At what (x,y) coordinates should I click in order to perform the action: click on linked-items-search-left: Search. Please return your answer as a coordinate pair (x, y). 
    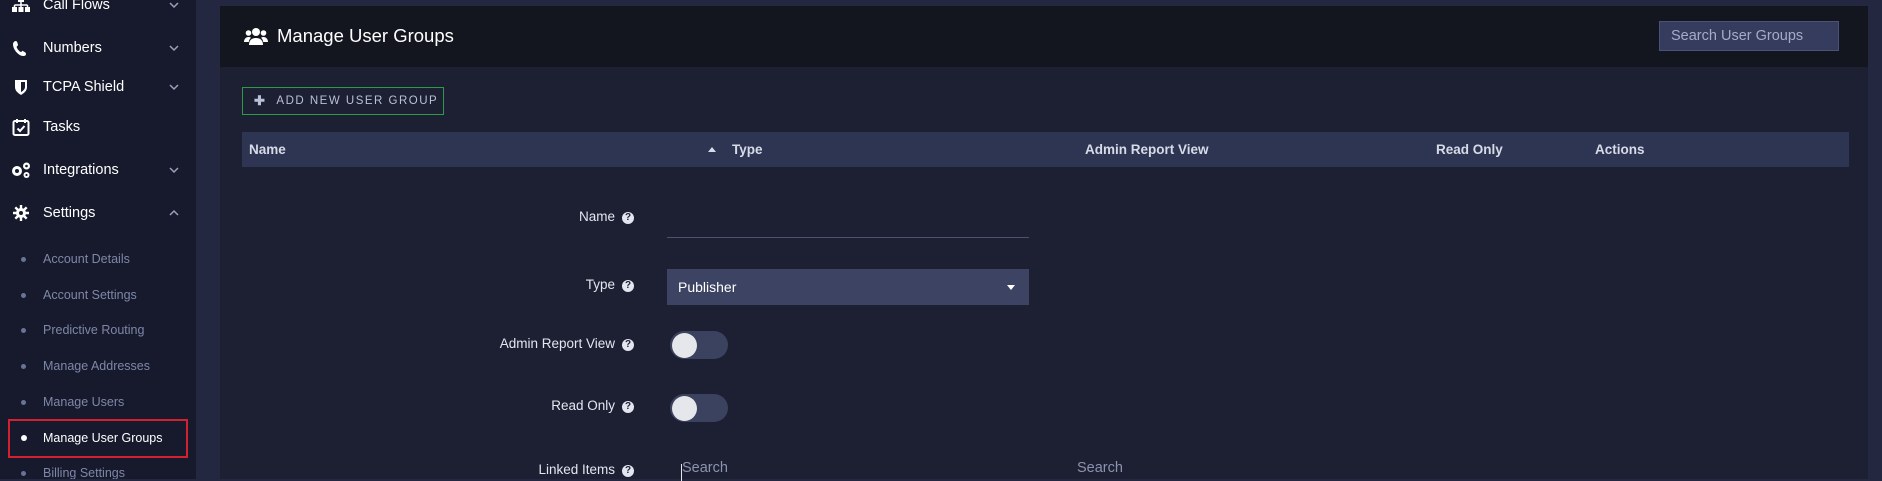
    Looking at the image, I should click on (705, 468).